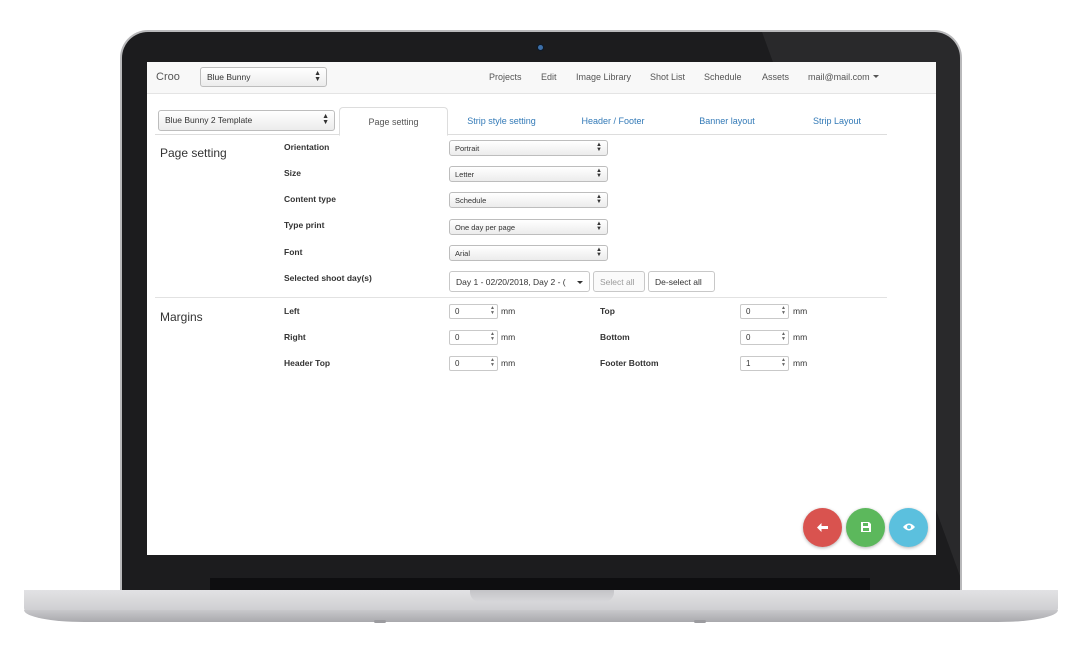 The width and height of the screenshot is (1080, 648). Describe the element at coordinates (511, 282) in the screenshot. I see `shoot-days-value: Day 1 - 02/20/2018, Day 2 - (` at that location.